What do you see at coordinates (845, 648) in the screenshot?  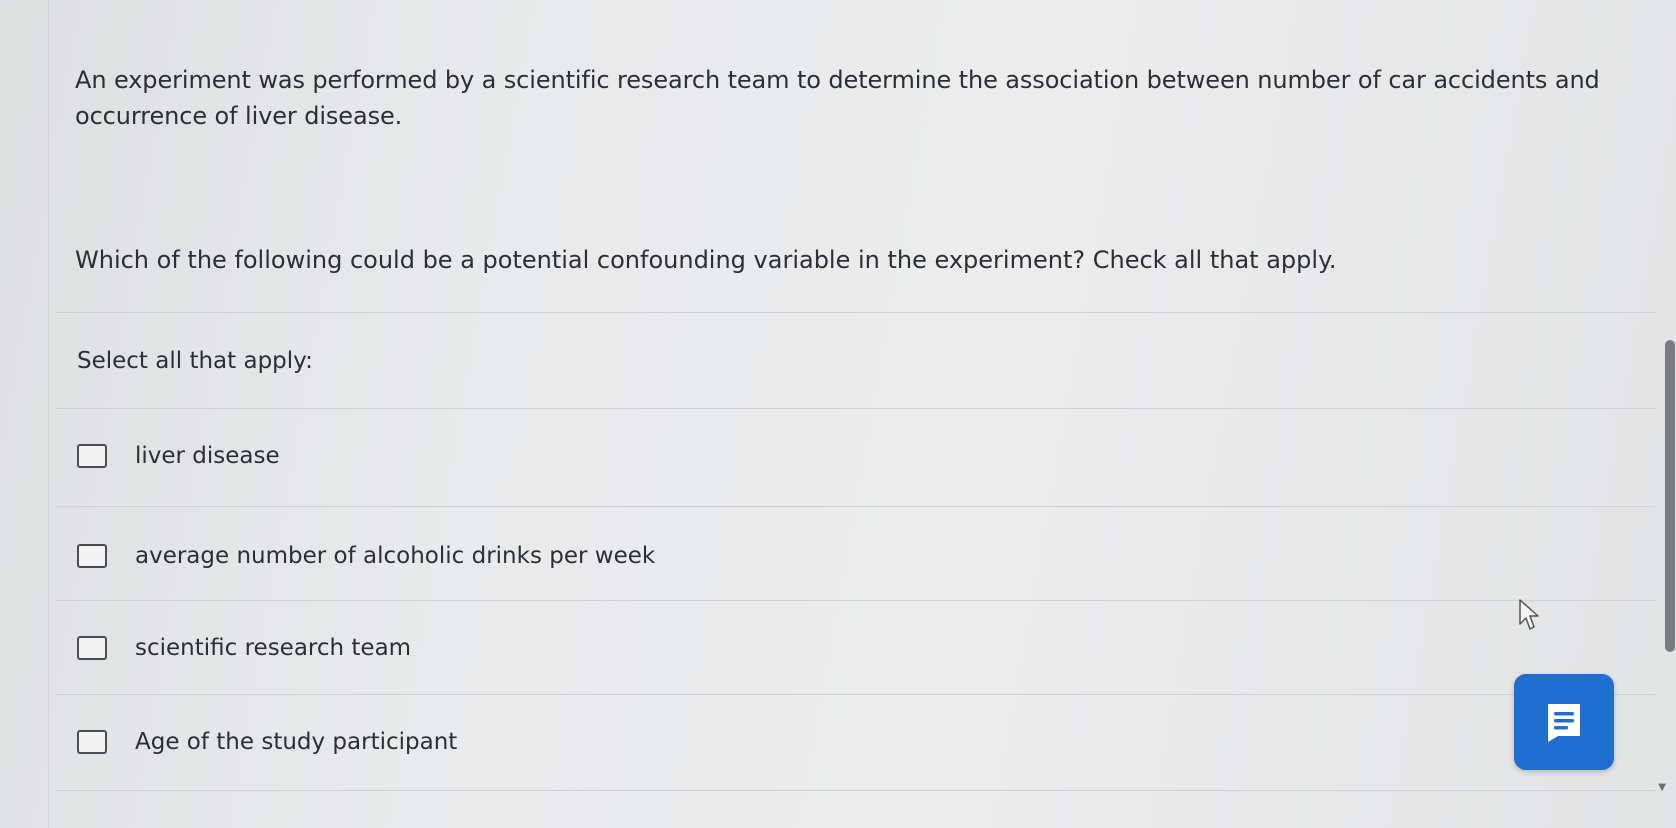 I see `option-research-team: scientific research team` at bounding box center [845, 648].